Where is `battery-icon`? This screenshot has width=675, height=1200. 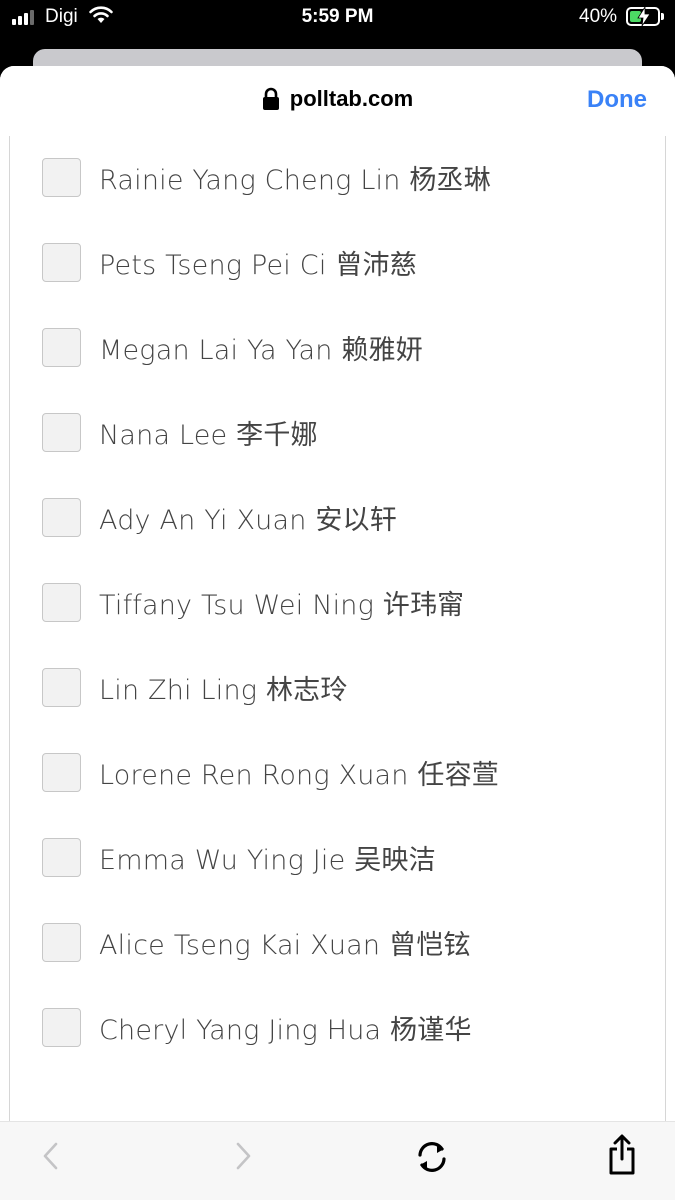 battery-icon is located at coordinates (643, 16).